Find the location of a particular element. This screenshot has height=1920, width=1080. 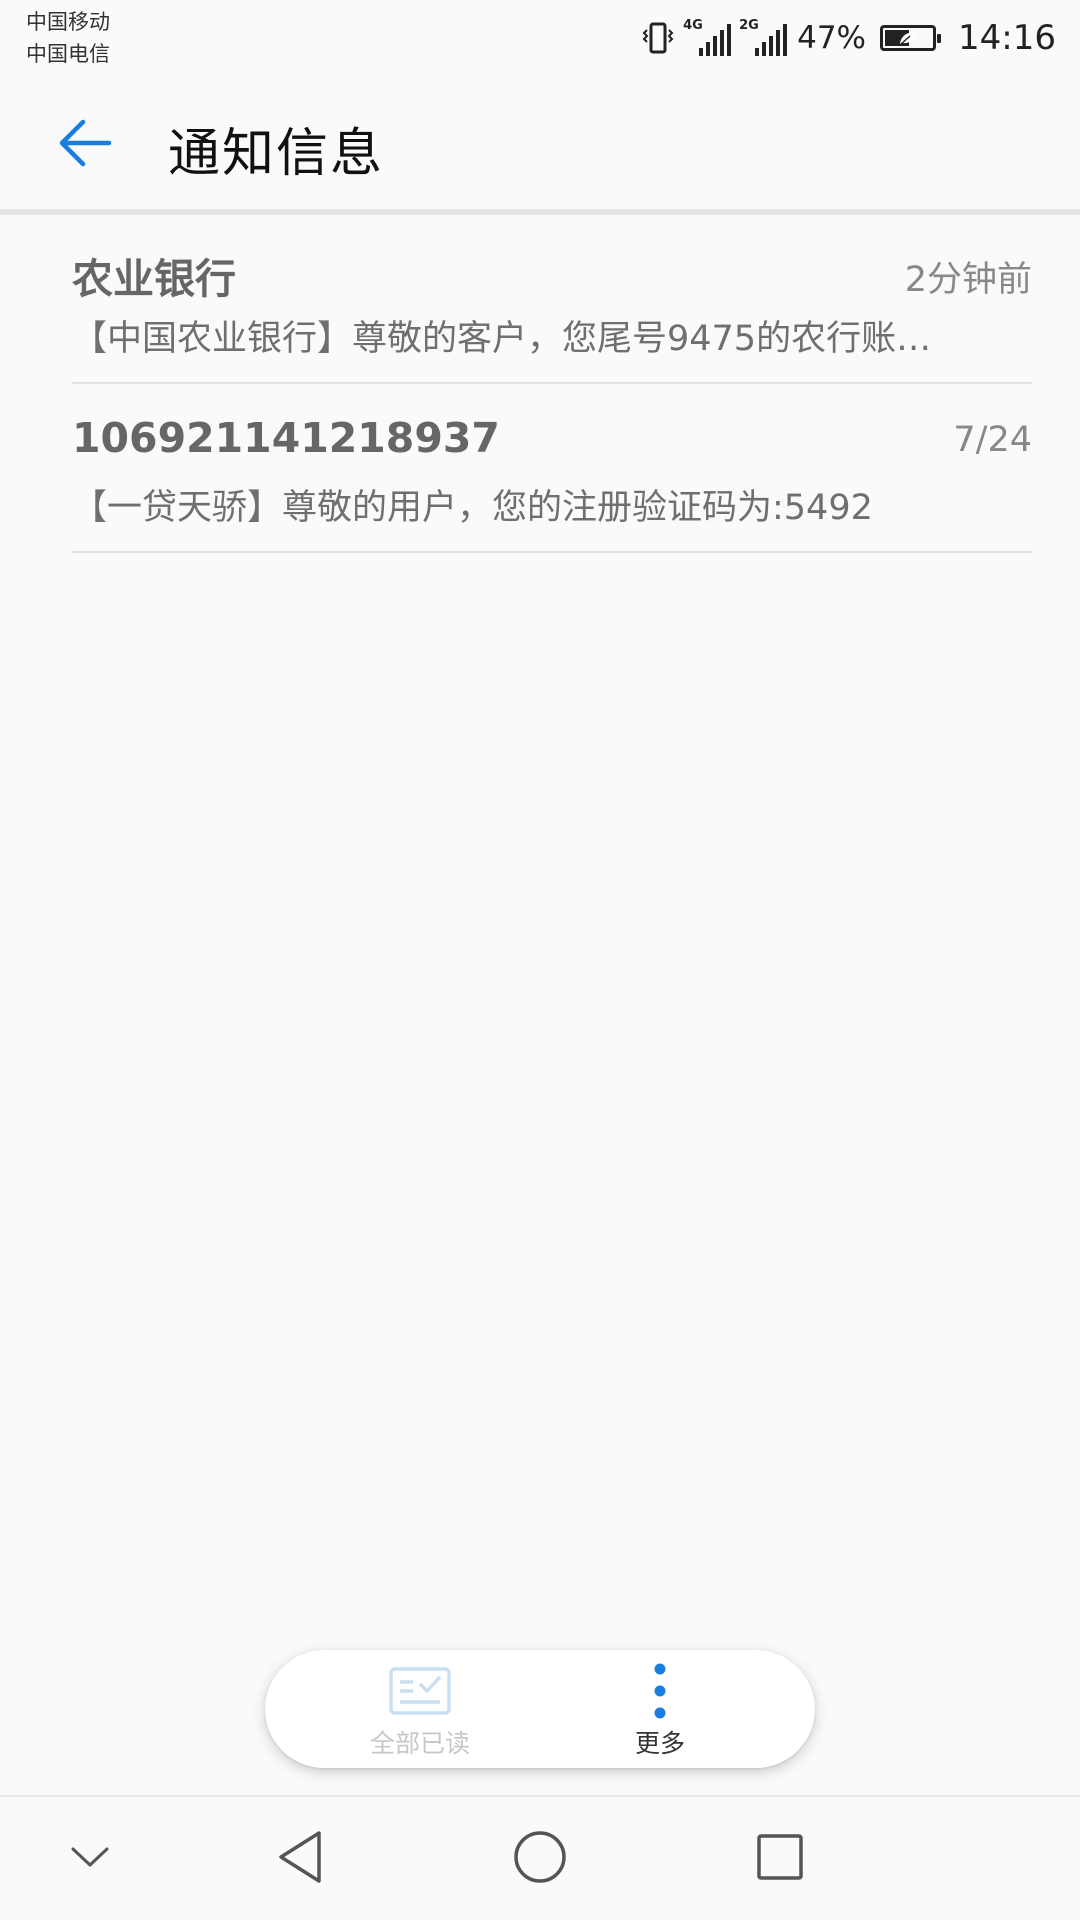

arrow-left-icon is located at coordinates (85, 143).